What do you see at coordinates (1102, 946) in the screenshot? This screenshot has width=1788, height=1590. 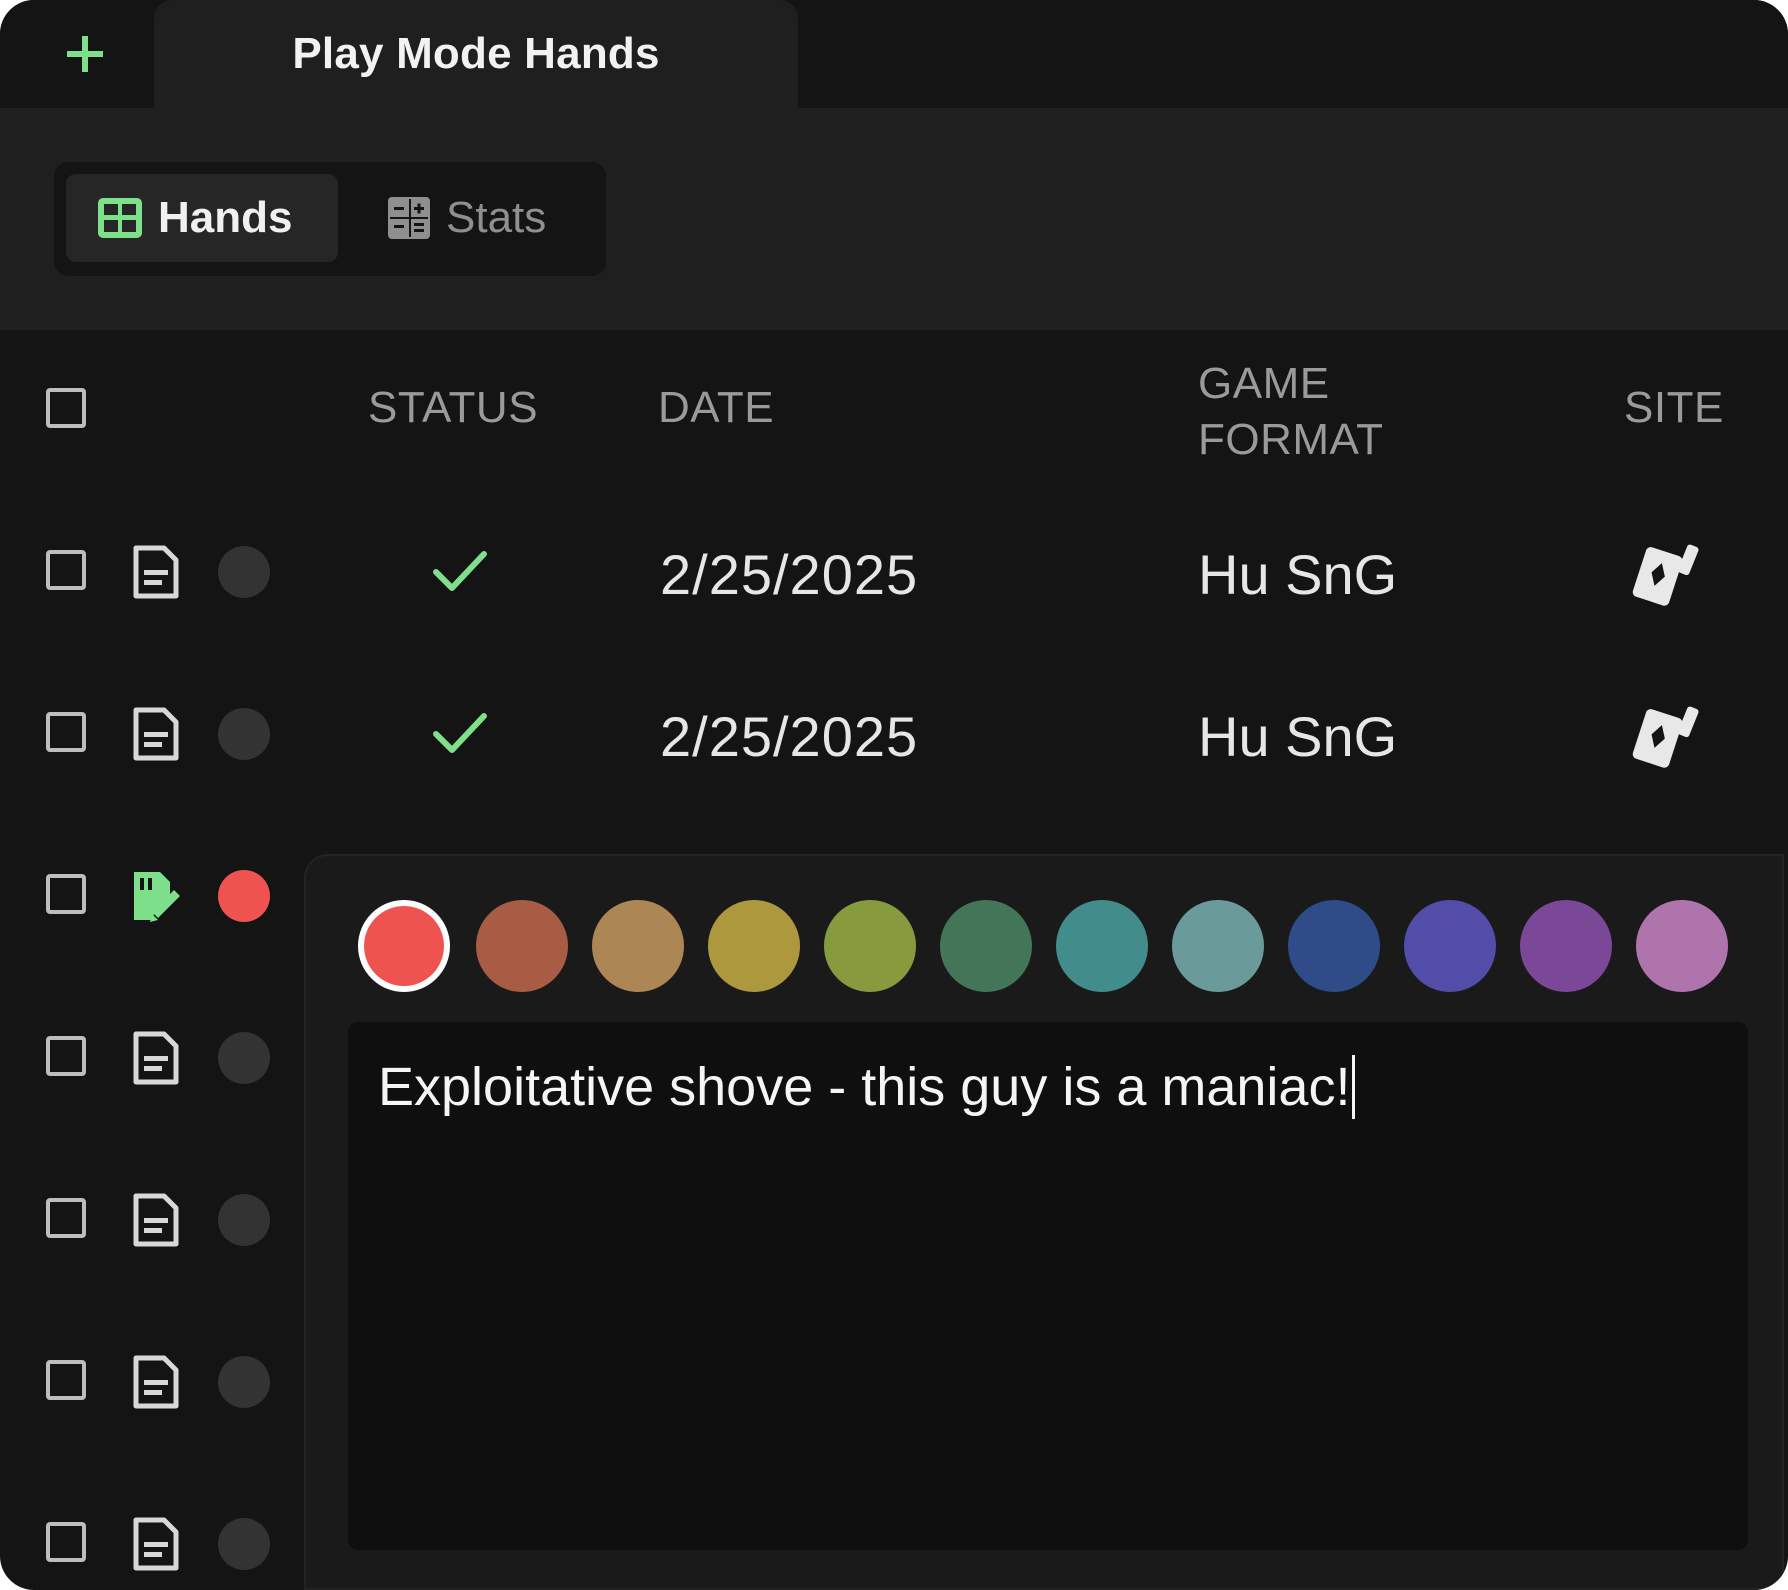 I see `swatch-teal` at bounding box center [1102, 946].